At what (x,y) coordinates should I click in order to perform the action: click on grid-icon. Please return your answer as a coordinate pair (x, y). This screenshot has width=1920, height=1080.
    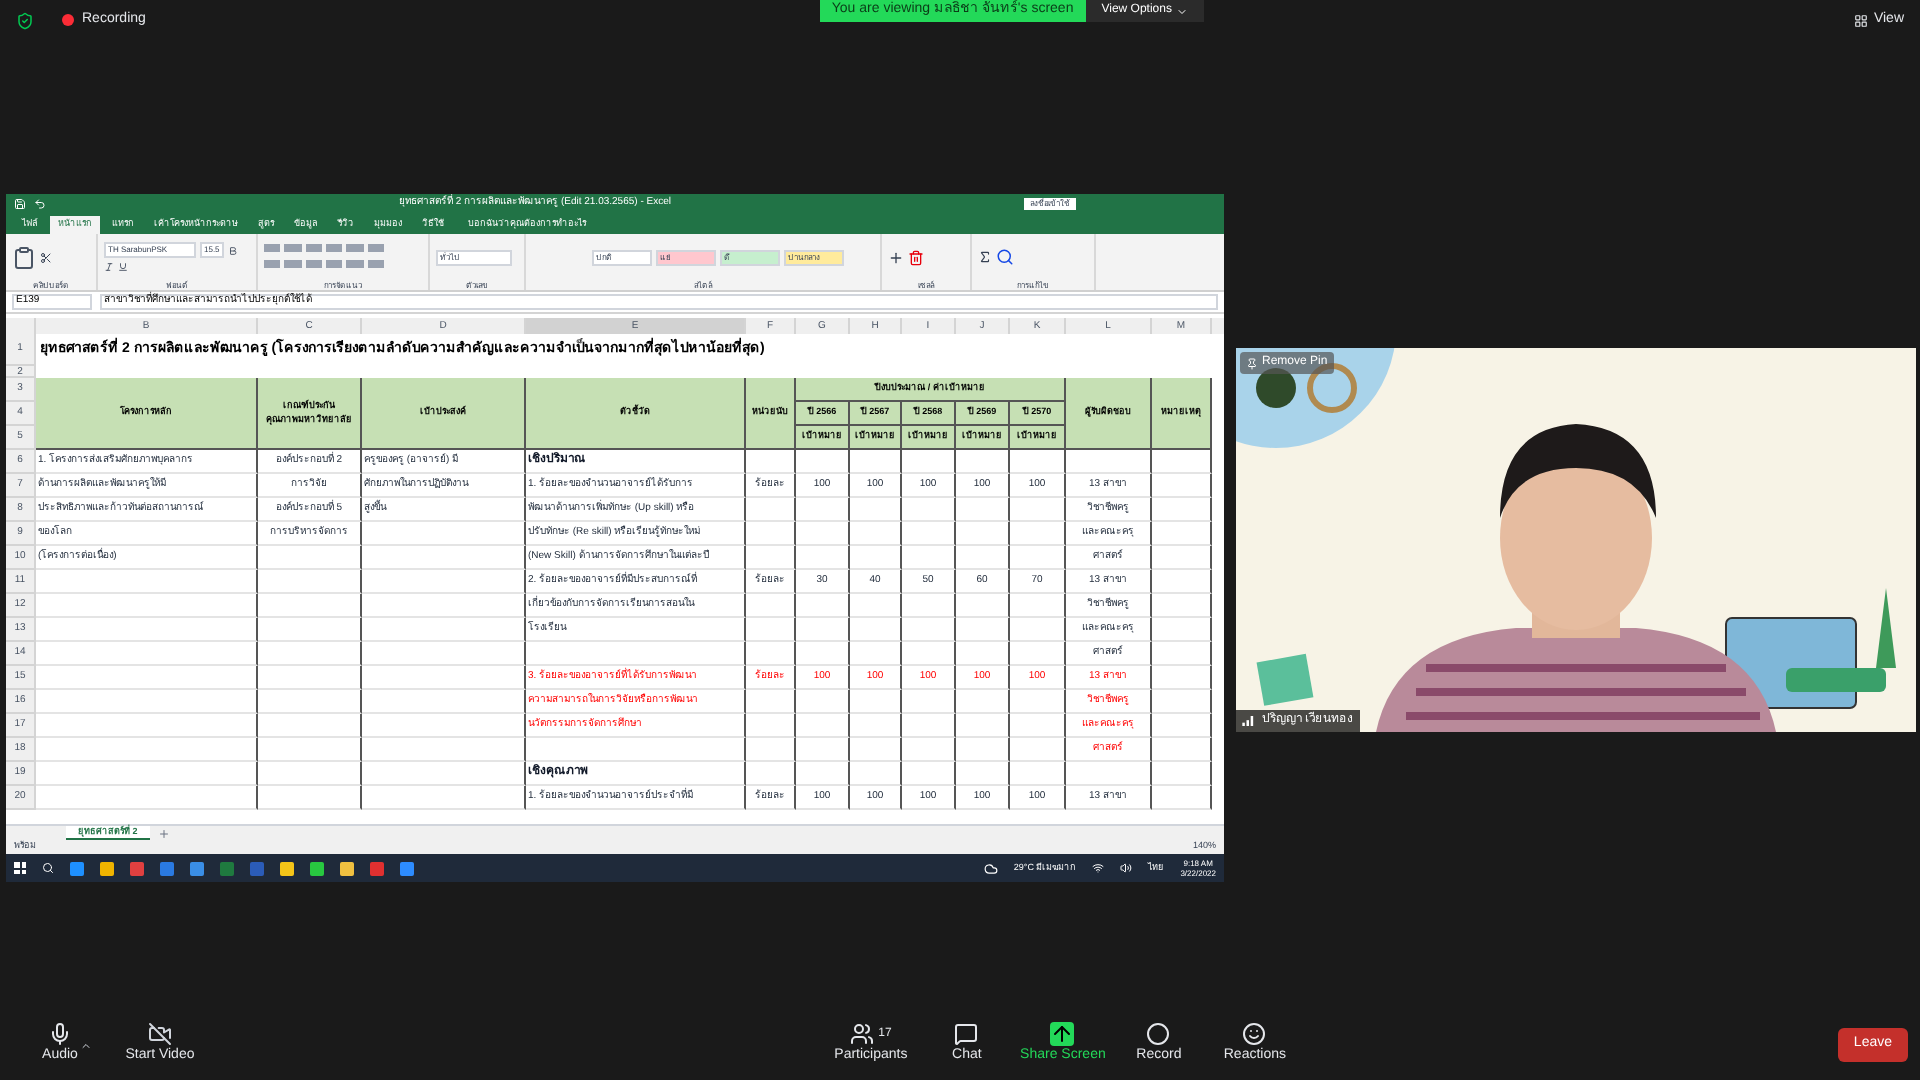
    Looking at the image, I should click on (1860, 20).